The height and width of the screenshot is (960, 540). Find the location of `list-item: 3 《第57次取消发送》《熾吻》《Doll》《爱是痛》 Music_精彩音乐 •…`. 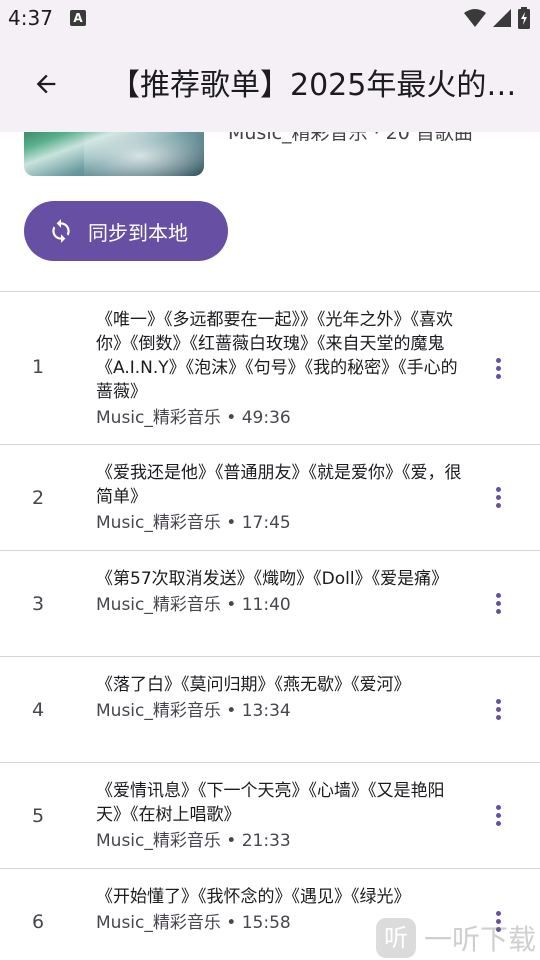

list-item: 3 《第57次取消发送》《熾吻》《Doll》《爱是痛》 Music_精彩音乐 •… is located at coordinates (270, 603).